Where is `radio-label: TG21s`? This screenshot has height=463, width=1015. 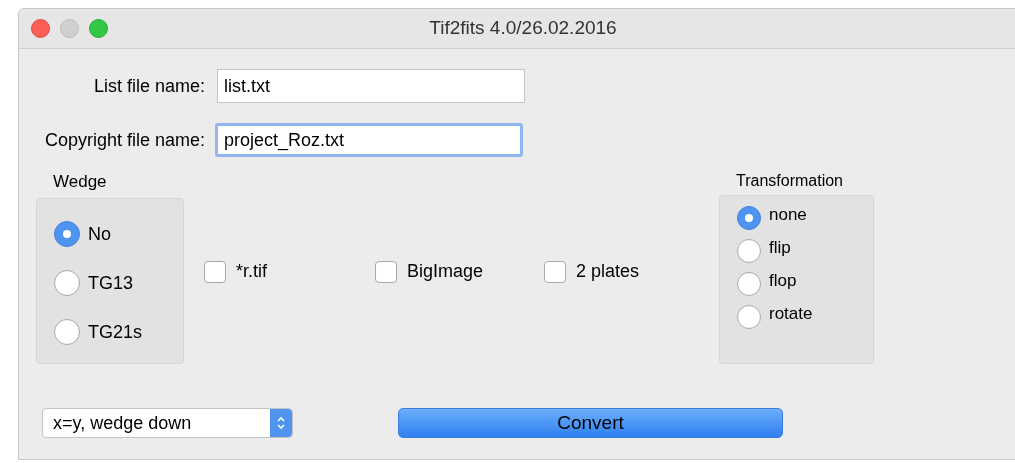 radio-label: TG21s is located at coordinates (115, 332).